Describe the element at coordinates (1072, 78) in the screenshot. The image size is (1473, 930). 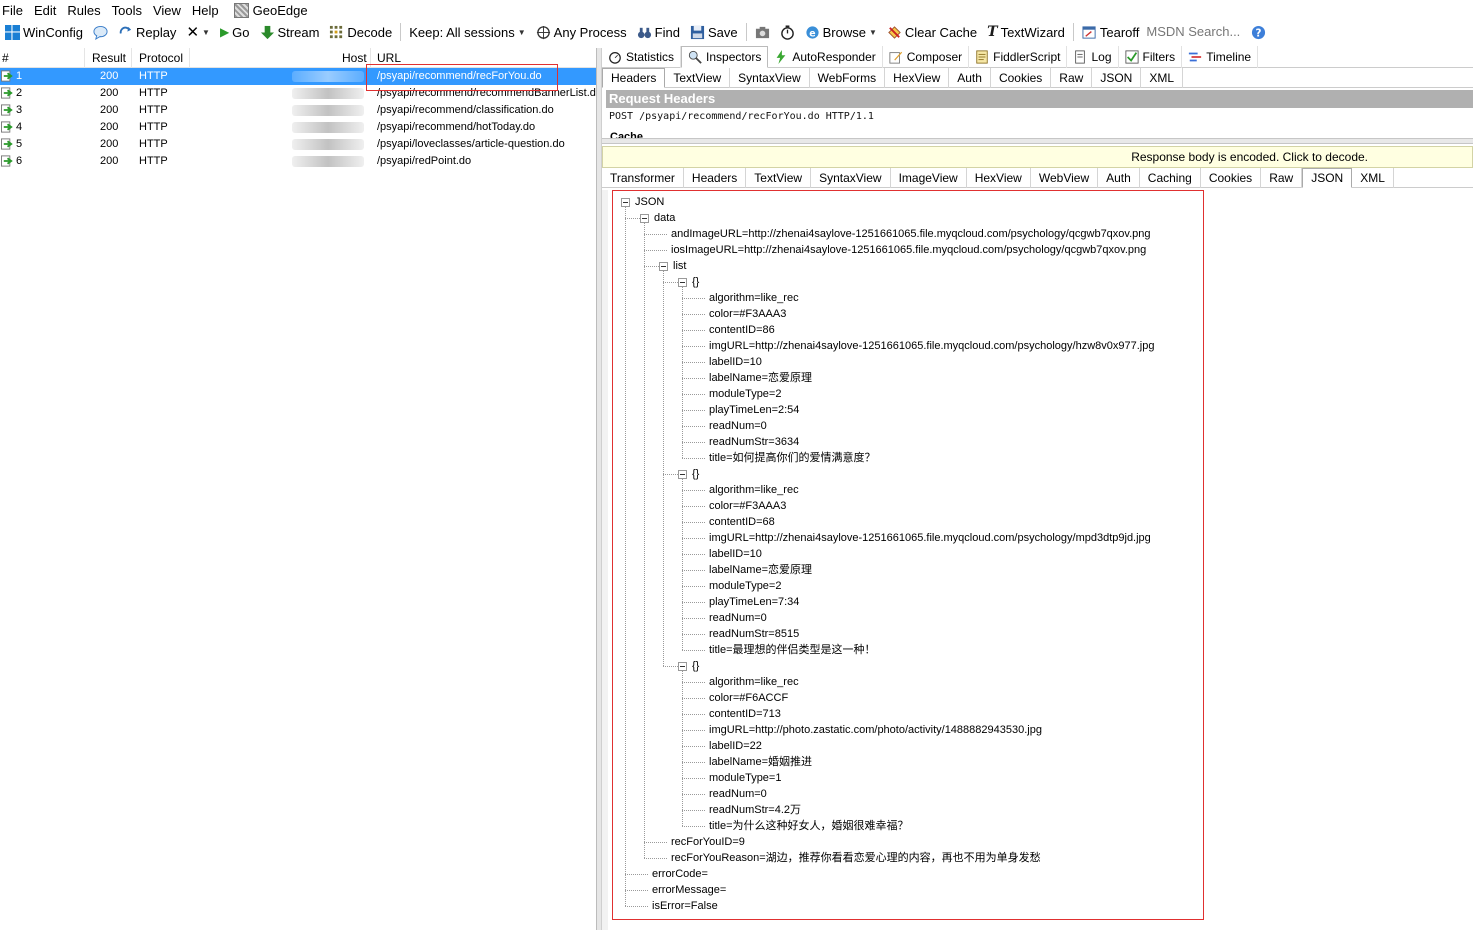
I see `request-tab-raw: Raw` at that location.